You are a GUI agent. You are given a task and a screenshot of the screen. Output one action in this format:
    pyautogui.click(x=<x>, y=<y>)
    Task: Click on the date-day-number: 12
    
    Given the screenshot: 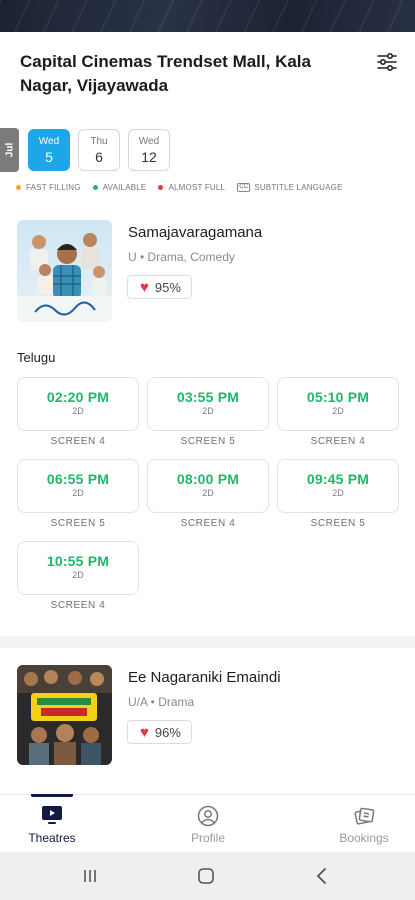 What is the action you would take?
    pyautogui.click(x=149, y=157)
    